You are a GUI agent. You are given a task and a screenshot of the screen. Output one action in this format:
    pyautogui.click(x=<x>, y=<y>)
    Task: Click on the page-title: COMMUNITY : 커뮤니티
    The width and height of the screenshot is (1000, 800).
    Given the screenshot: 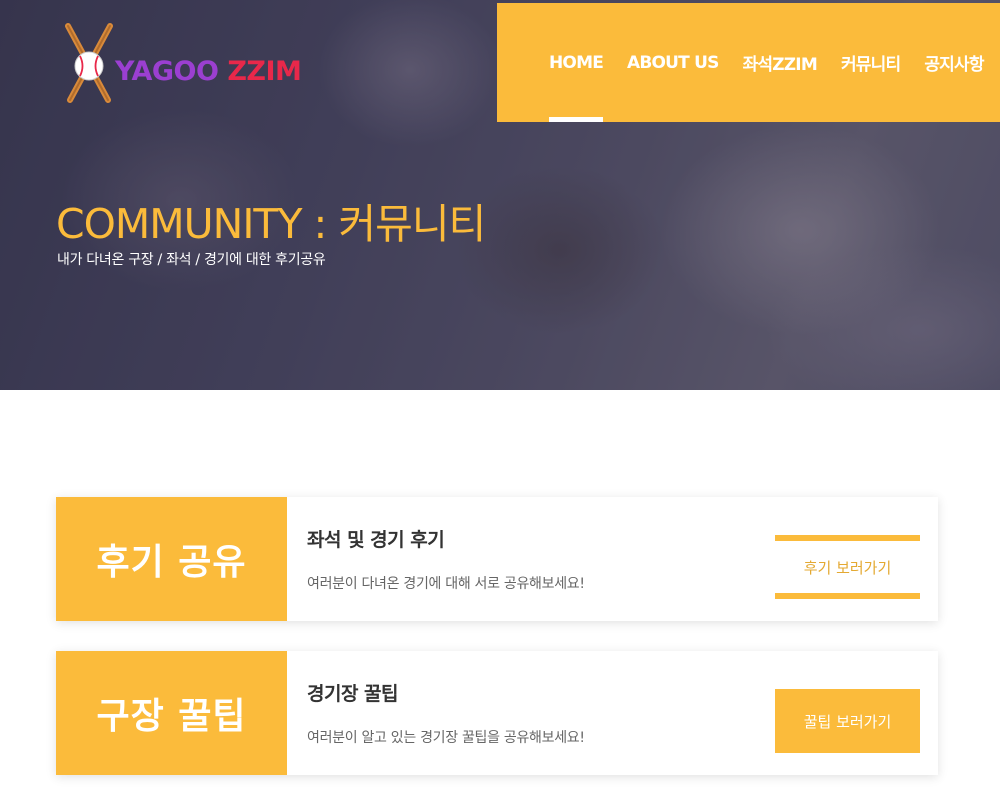 What is the action you would take?
    pyautogui.click(x=271, y=224)
    